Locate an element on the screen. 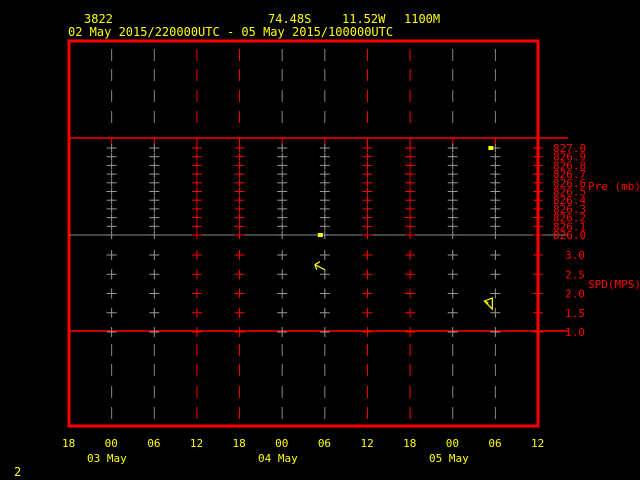 The width and height of the screenshot is (640, 480). pressure-tick-label: 826.0 is located at coordinates (569, 235).